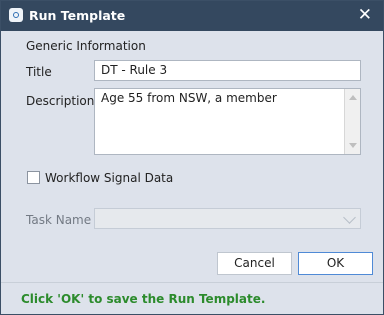 This screenshot has width=384, height=315. I want to click on description-label: Description, so click(60, 101).